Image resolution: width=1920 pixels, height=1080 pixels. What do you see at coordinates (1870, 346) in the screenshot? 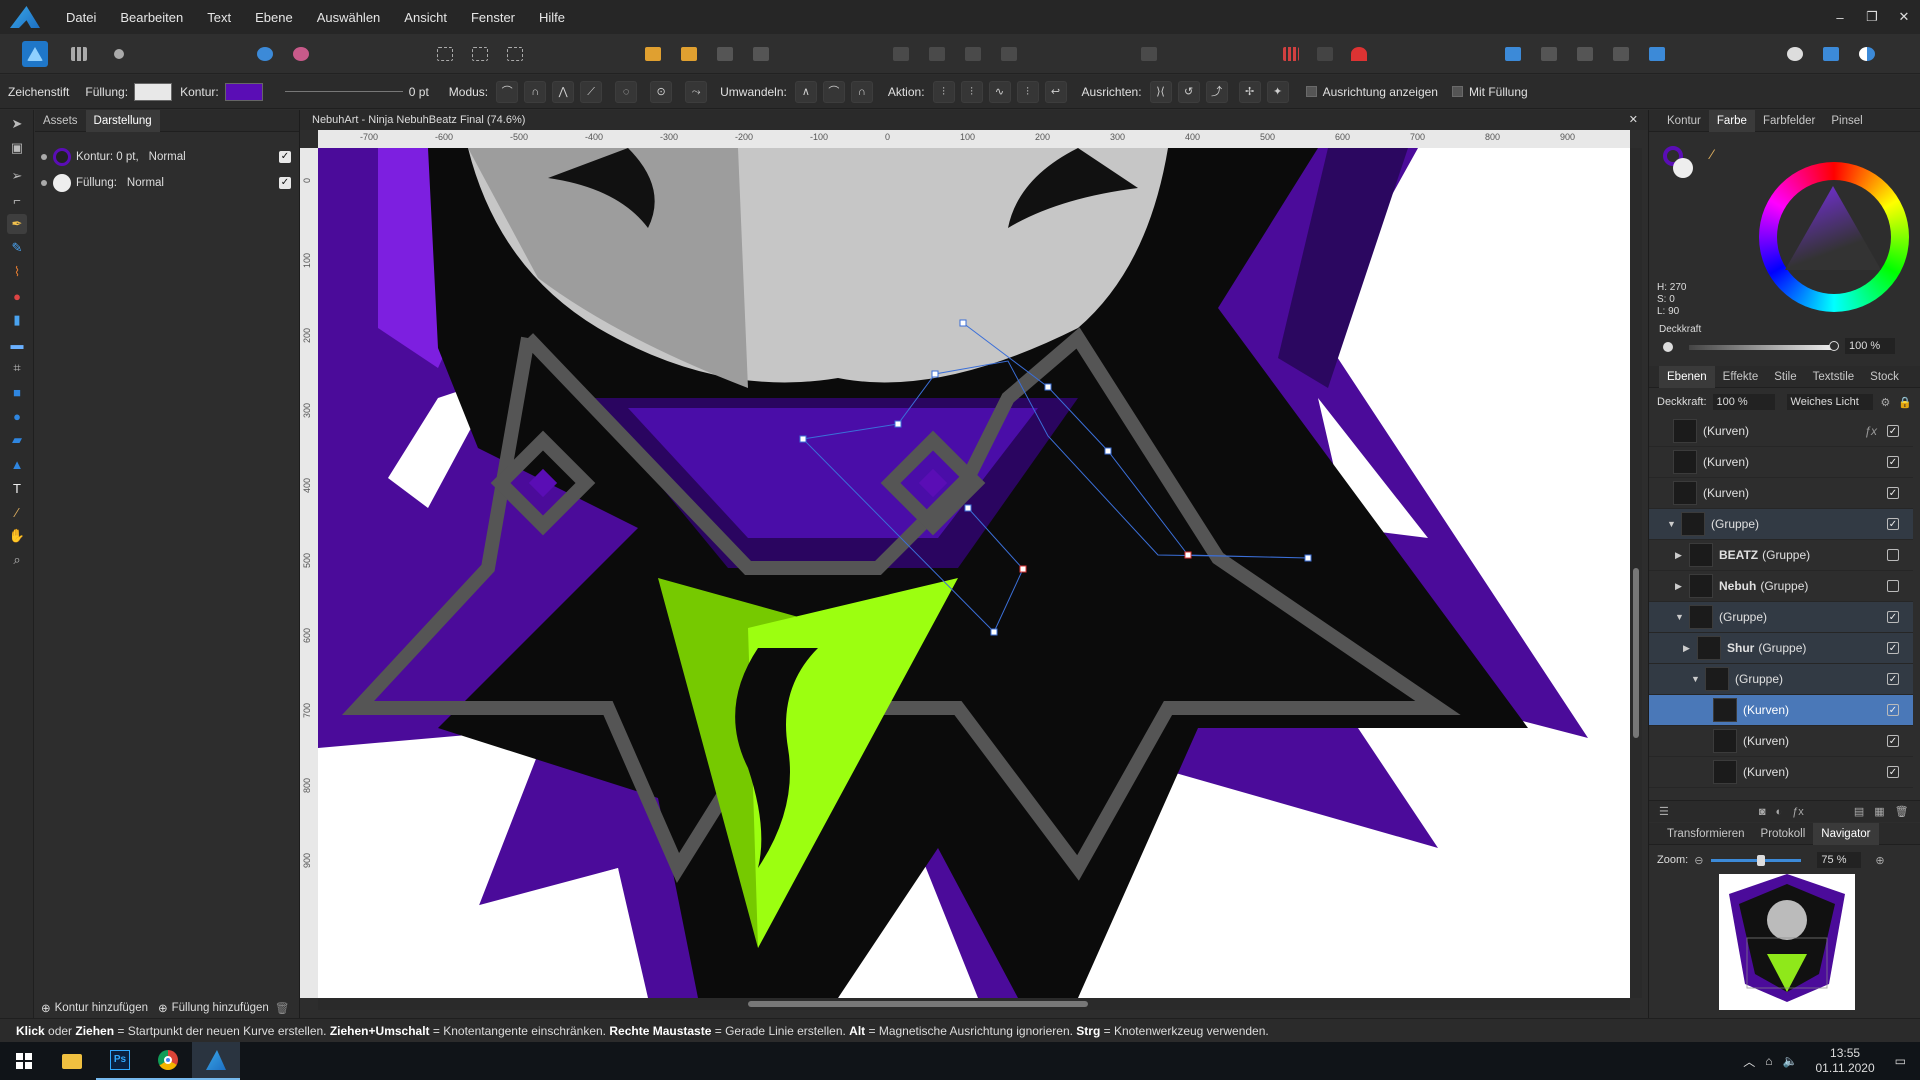
I see `opacity-input: 100 %` at bounding box center [1870, 346].